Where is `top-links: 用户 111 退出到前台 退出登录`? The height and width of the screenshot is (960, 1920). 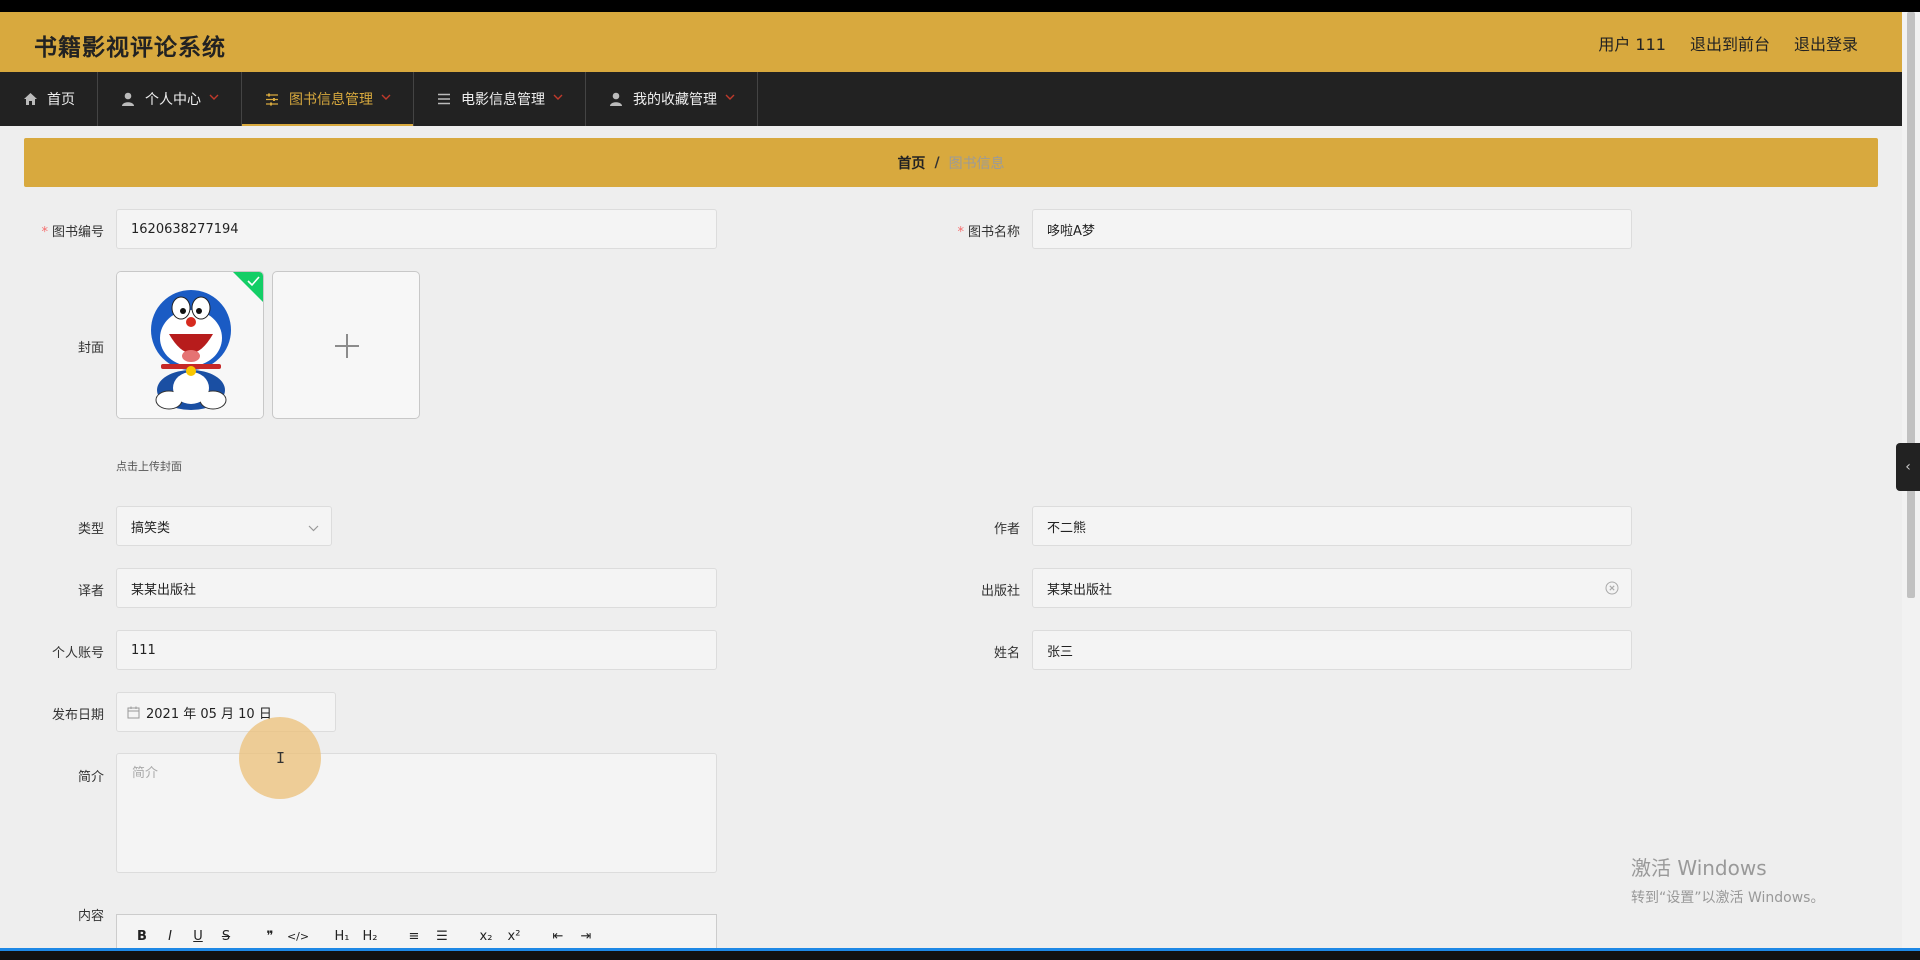
top-links: 用户 111 退出到前台 退出登录 is located at coordinates (1728, 43).